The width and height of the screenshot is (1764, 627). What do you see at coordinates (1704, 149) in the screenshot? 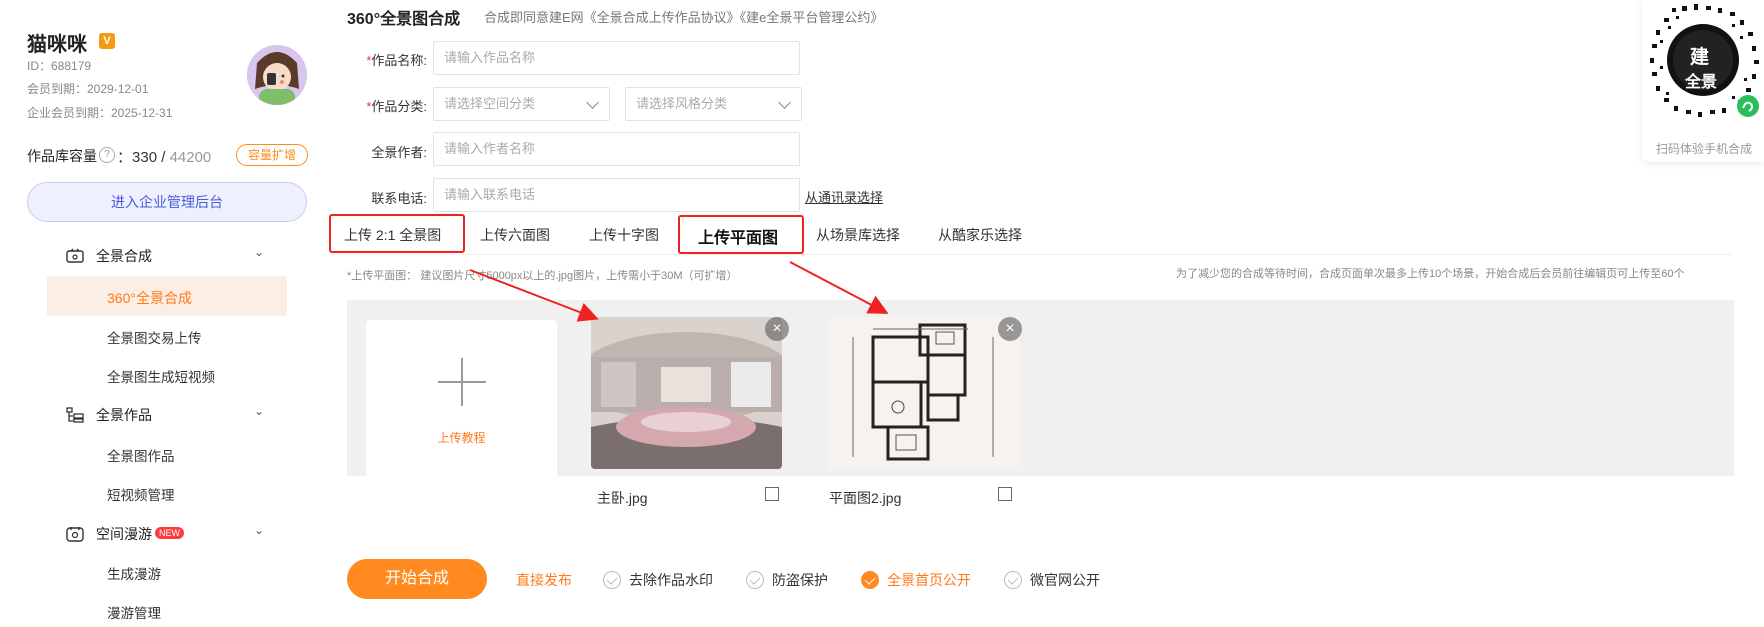
I see `qr-caption: 扫码体验手机合成` at bounding box center [1704, 149].